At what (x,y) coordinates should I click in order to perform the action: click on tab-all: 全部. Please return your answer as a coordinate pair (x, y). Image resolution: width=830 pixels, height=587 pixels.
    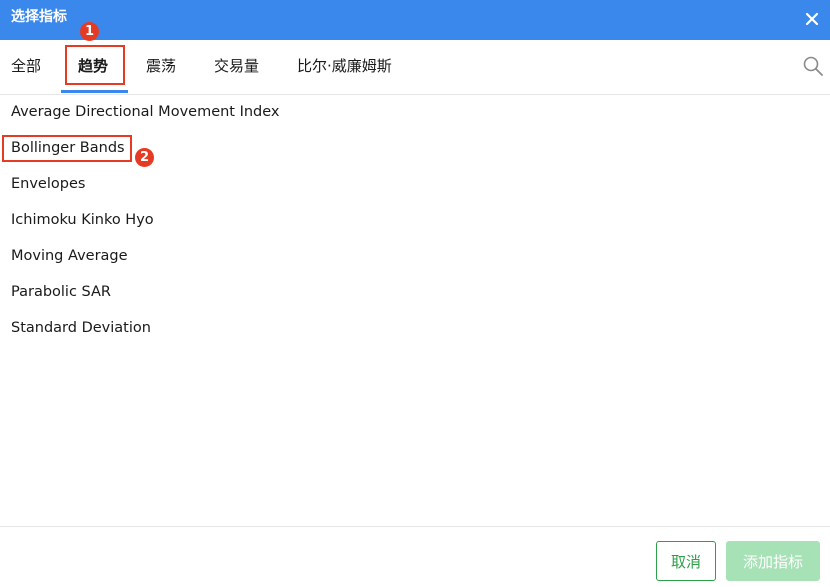
    Looking at the image, I should click on (26, 66).